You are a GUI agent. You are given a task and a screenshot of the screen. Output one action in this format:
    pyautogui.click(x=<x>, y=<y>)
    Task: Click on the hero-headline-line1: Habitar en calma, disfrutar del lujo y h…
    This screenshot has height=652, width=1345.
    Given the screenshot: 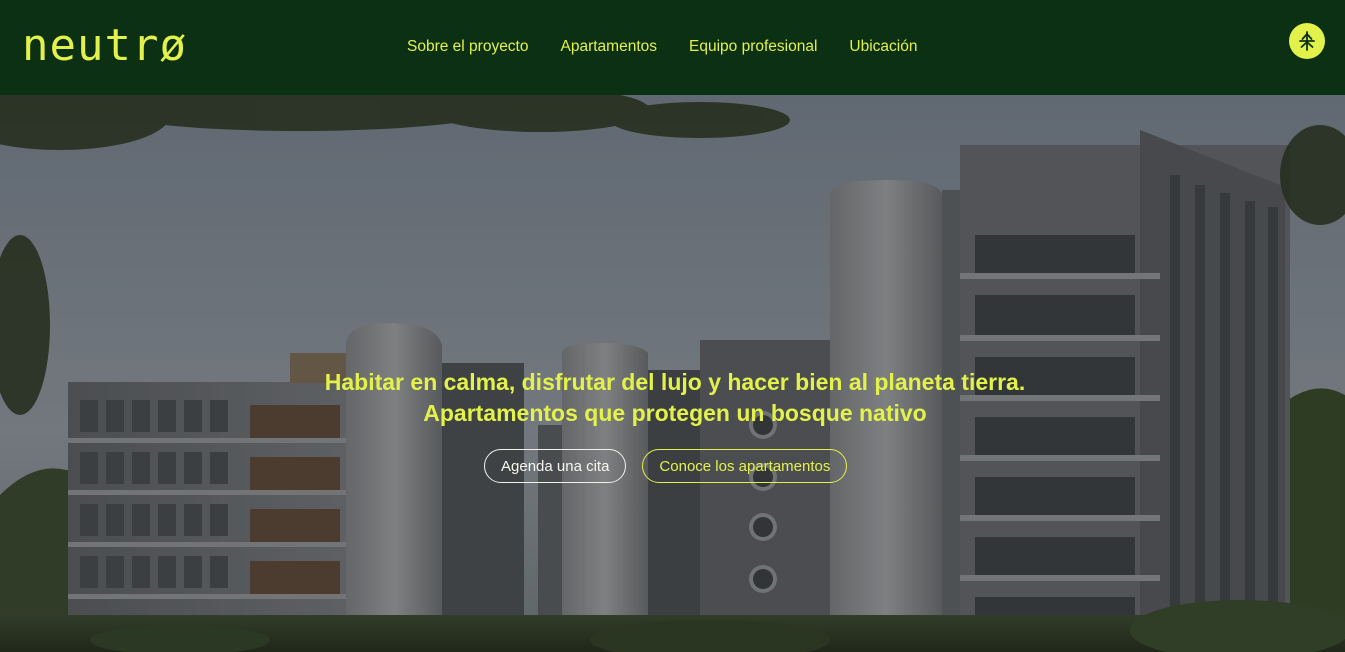 What is the action you would take?
    pyautogui.click(x=675, y=382)
    